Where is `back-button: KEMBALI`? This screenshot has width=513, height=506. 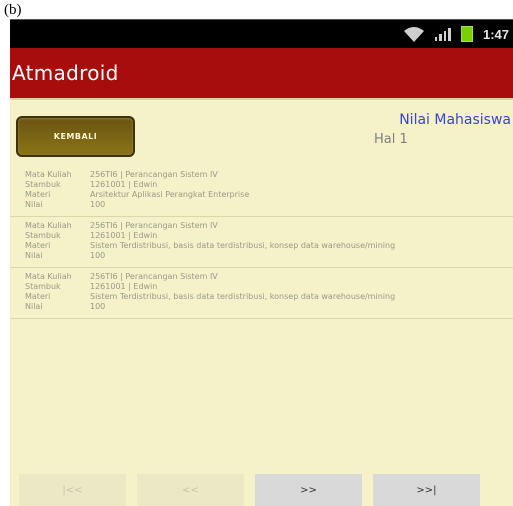 back-button: KEMBALI is located at coordinates (75, 136).